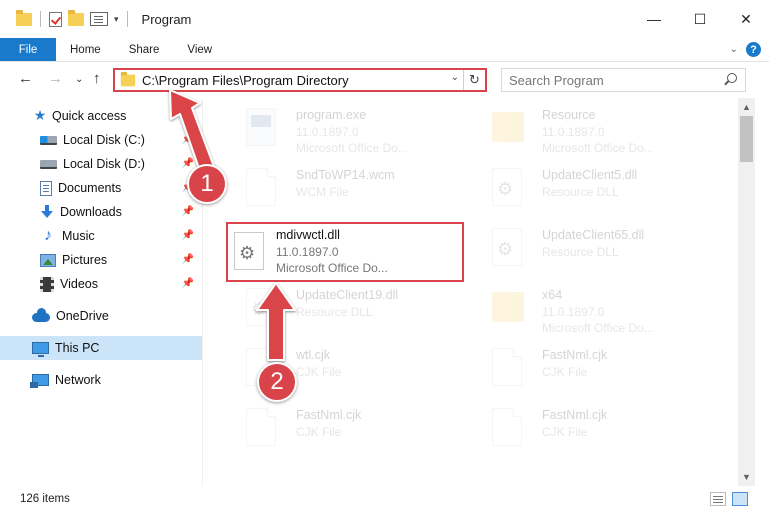 This screenshot has height=528, width=769. I want to click on sidebar-item-onedrive: OneDrive, so click(101, 316).